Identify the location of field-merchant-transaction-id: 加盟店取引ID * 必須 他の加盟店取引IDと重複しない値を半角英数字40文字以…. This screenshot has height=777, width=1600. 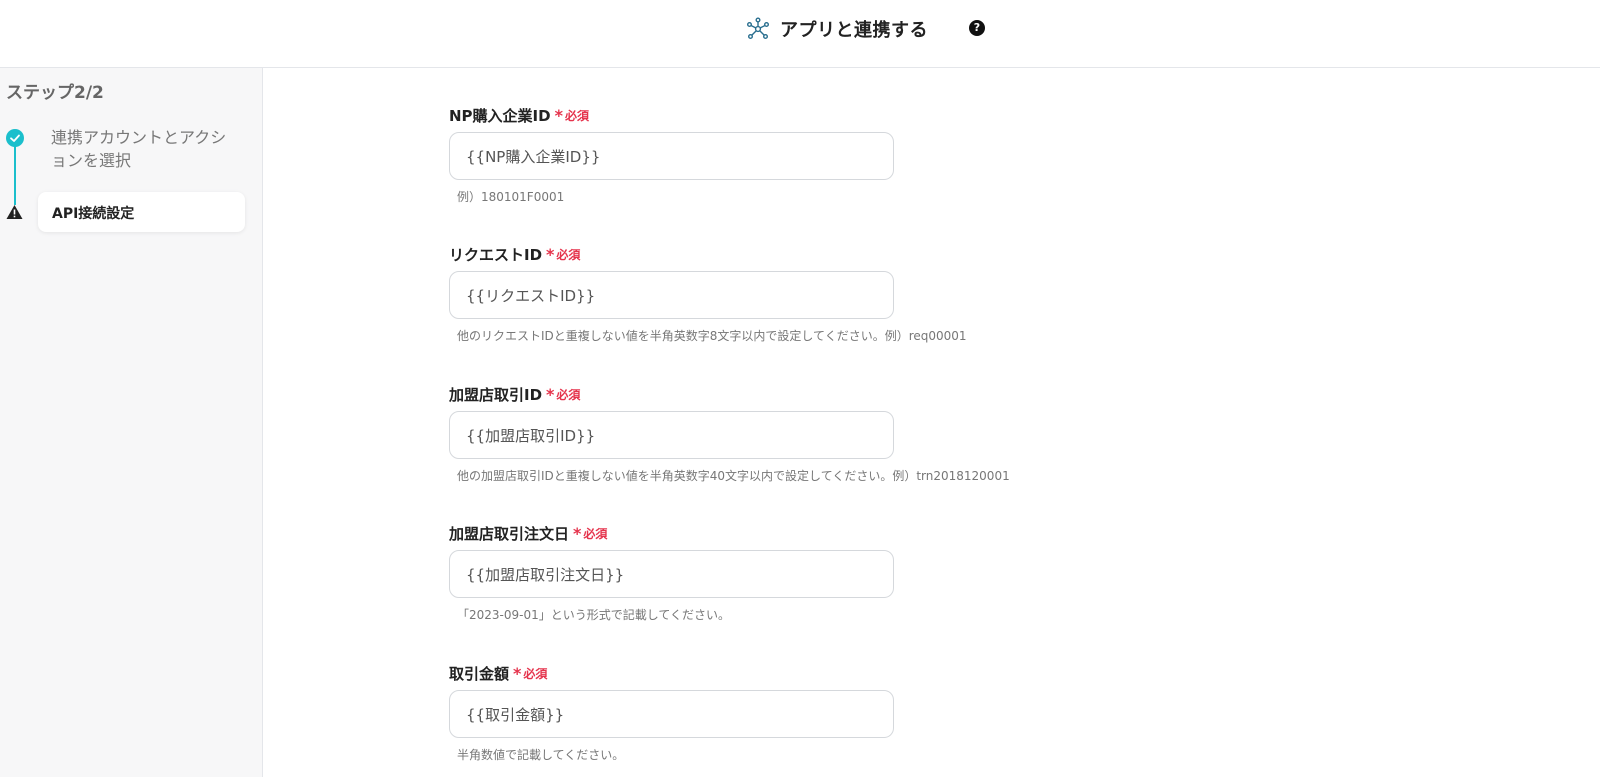
(799, 433).